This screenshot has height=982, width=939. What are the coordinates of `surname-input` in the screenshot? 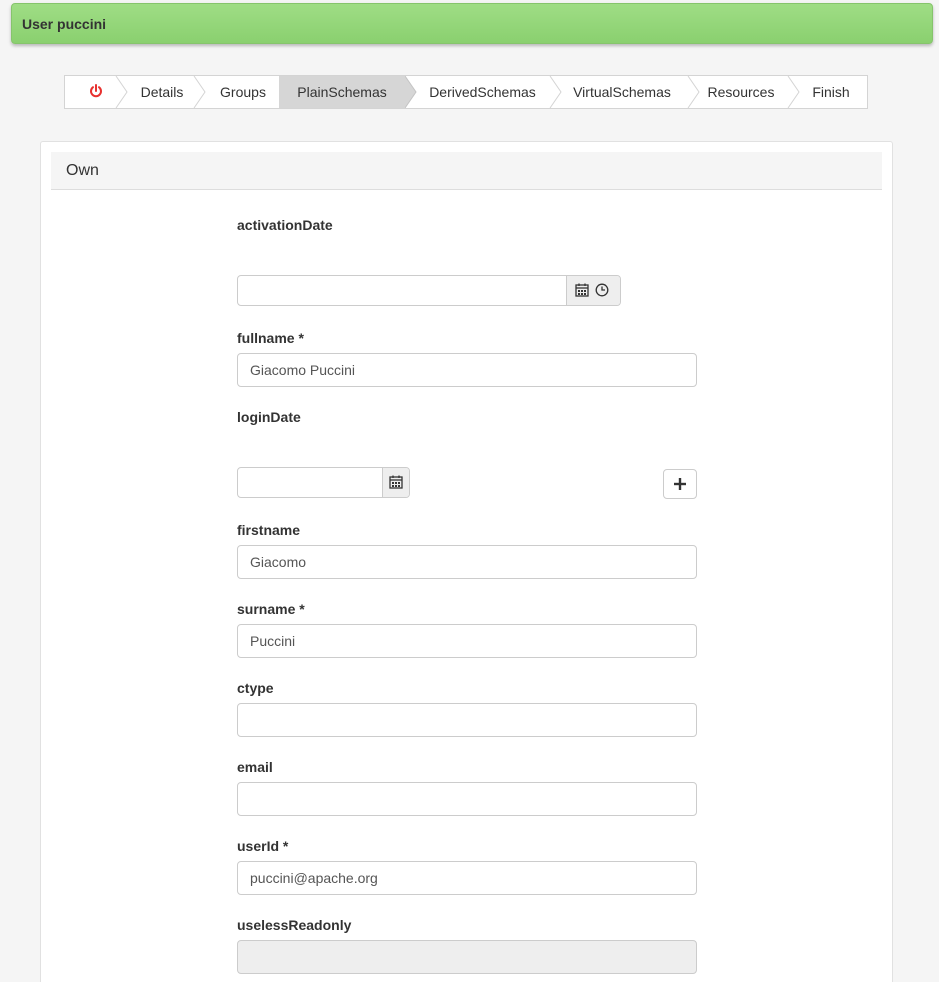 It's located at (467, 641).